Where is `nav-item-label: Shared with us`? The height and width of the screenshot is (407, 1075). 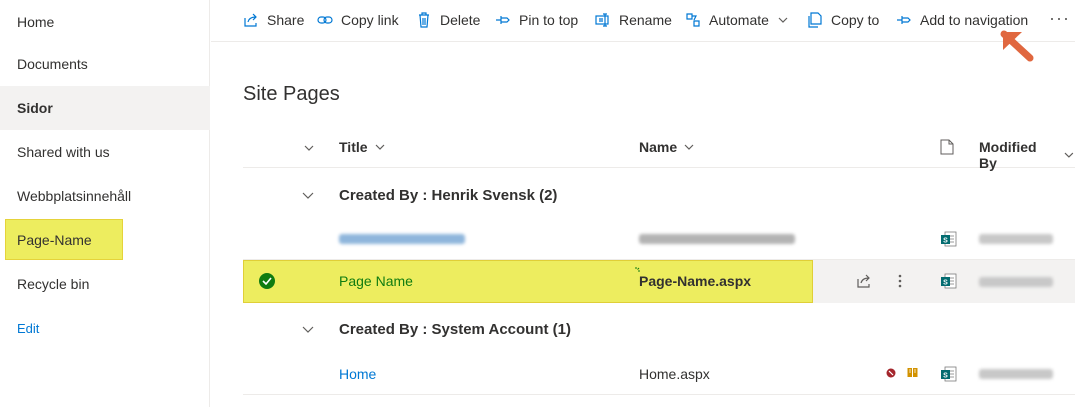 nav-item-label: Shared with us is located at coordinates (63, 152).